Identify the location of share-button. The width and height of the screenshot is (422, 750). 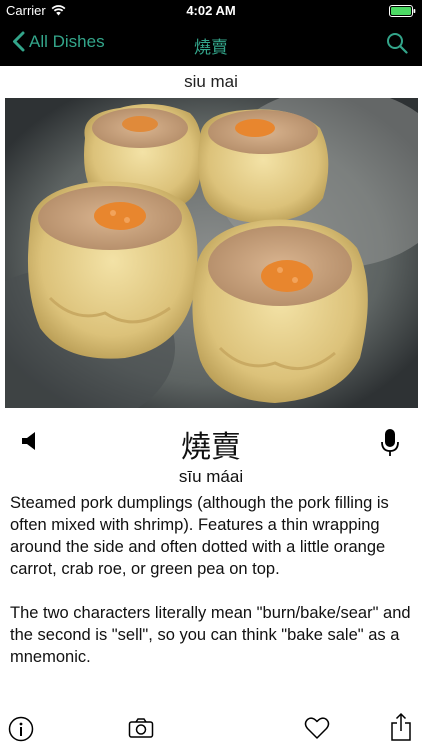
(401, 729).